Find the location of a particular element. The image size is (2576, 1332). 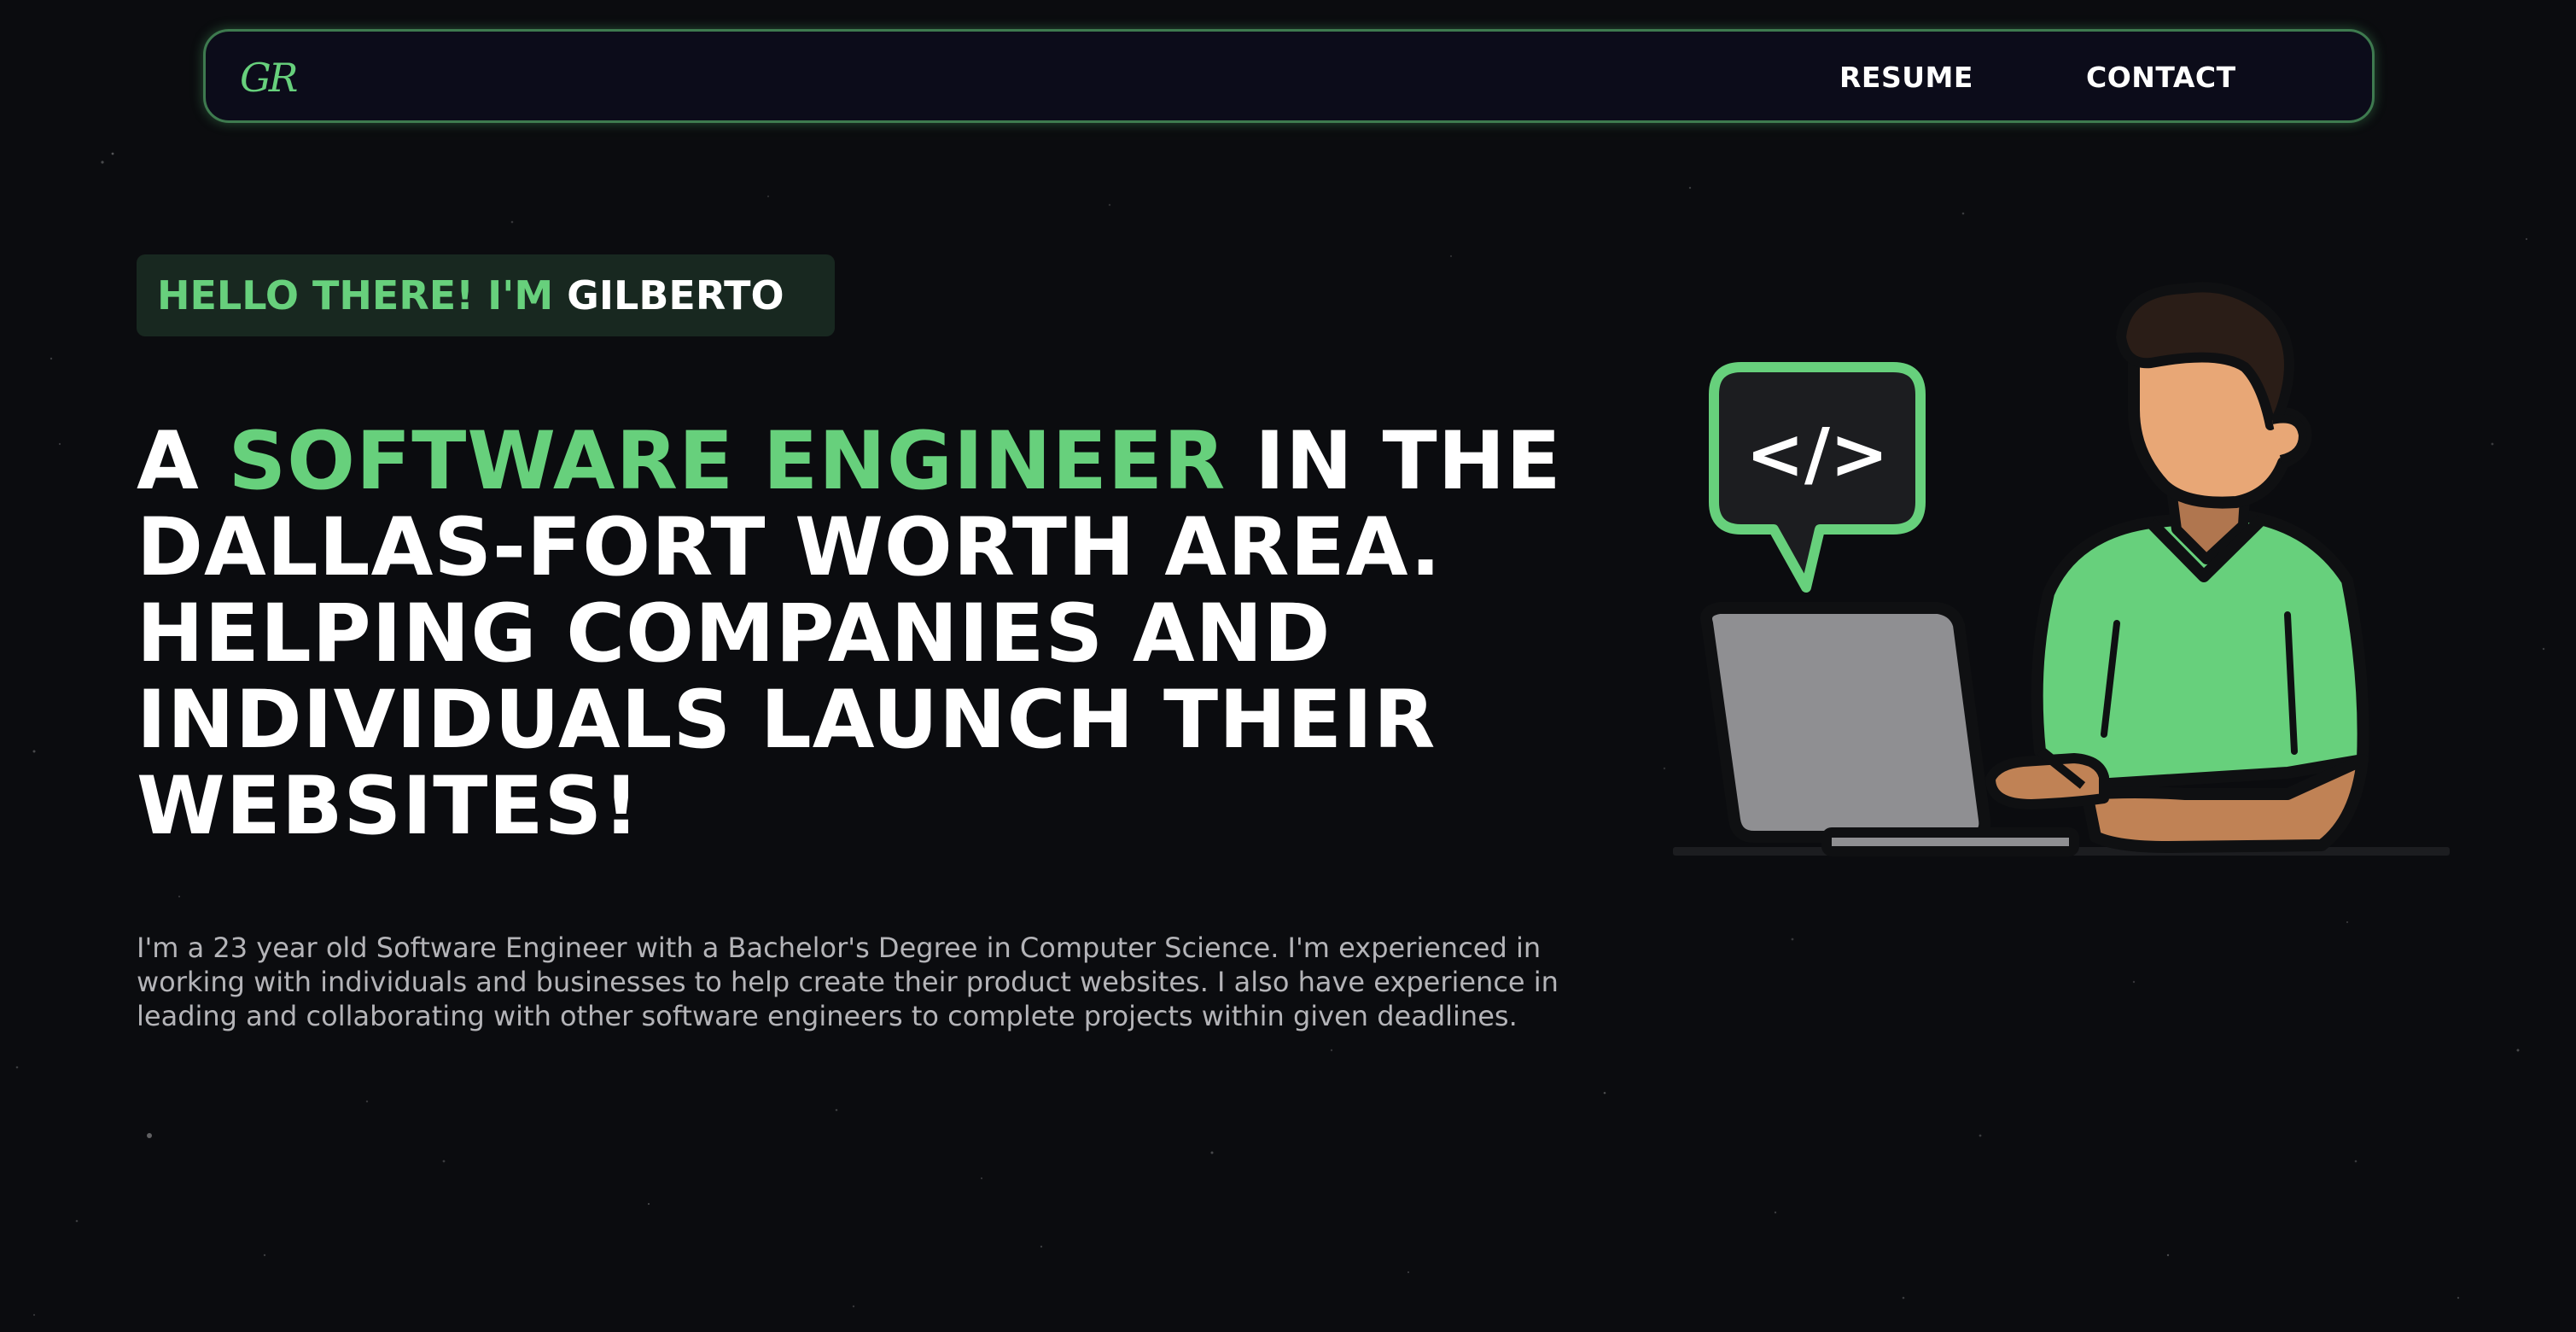

greeting-badge: HELLO THERE! I'M GILBERTO is located at coordinates (486, 295).